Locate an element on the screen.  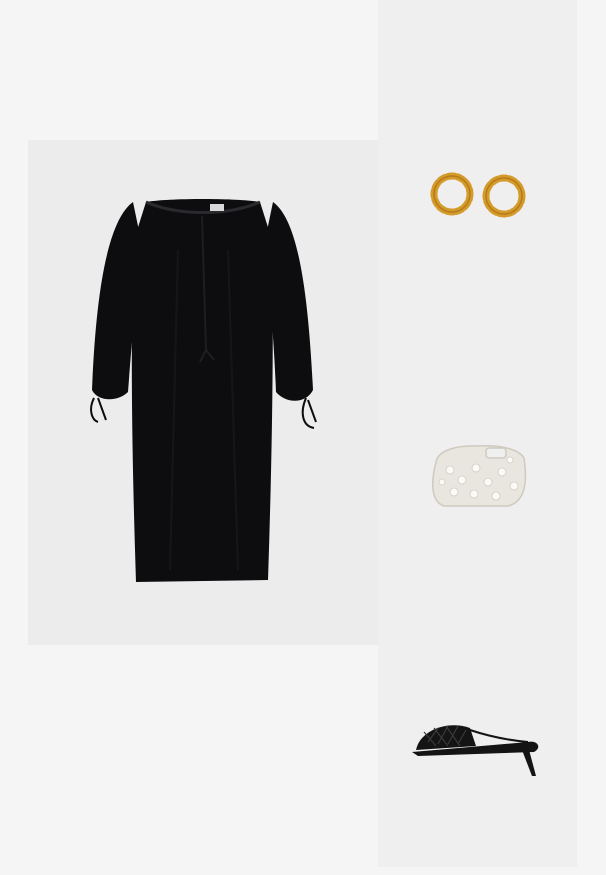
black-woven-mule-icon is located at coordinates (477, 723).